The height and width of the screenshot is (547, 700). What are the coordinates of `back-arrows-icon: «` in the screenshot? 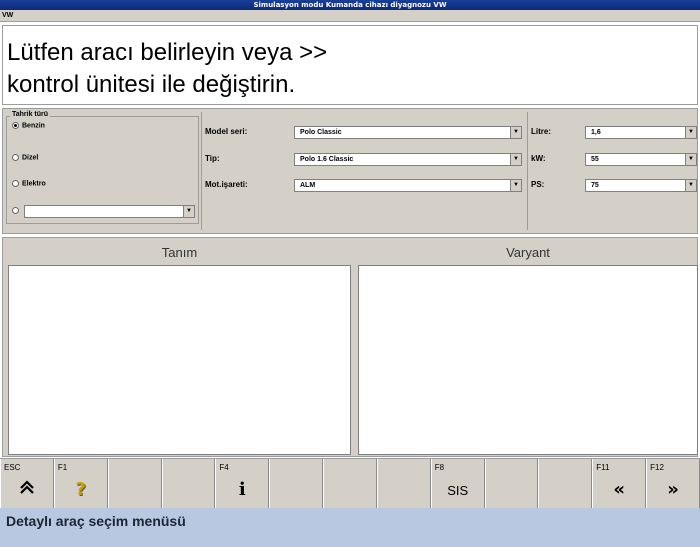 It's located at (619, 489).